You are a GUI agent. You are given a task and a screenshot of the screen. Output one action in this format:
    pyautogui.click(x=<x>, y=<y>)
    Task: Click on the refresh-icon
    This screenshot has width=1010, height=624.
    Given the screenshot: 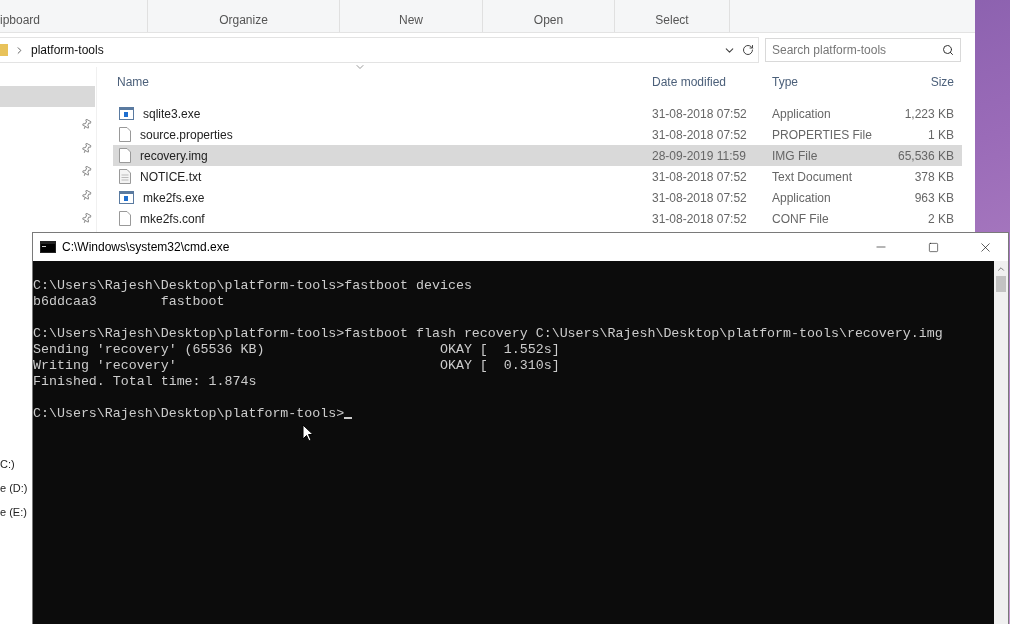 What is the action you would take?
    pyautogui.click(x=748, y=50)
    